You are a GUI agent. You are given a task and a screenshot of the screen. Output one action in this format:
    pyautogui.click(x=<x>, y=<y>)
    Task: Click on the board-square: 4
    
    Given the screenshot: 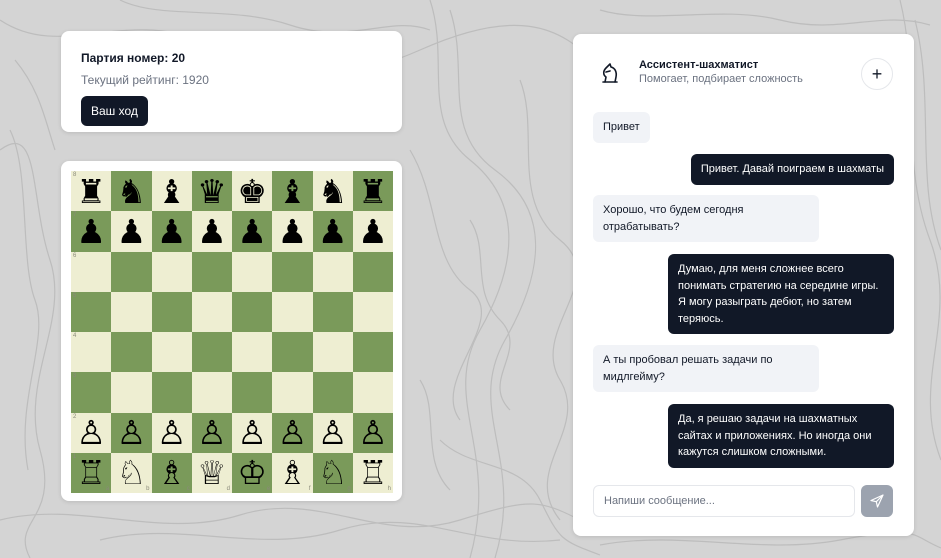 What is the action you would take?
    pyautogui.click(x=91, y=352)
    